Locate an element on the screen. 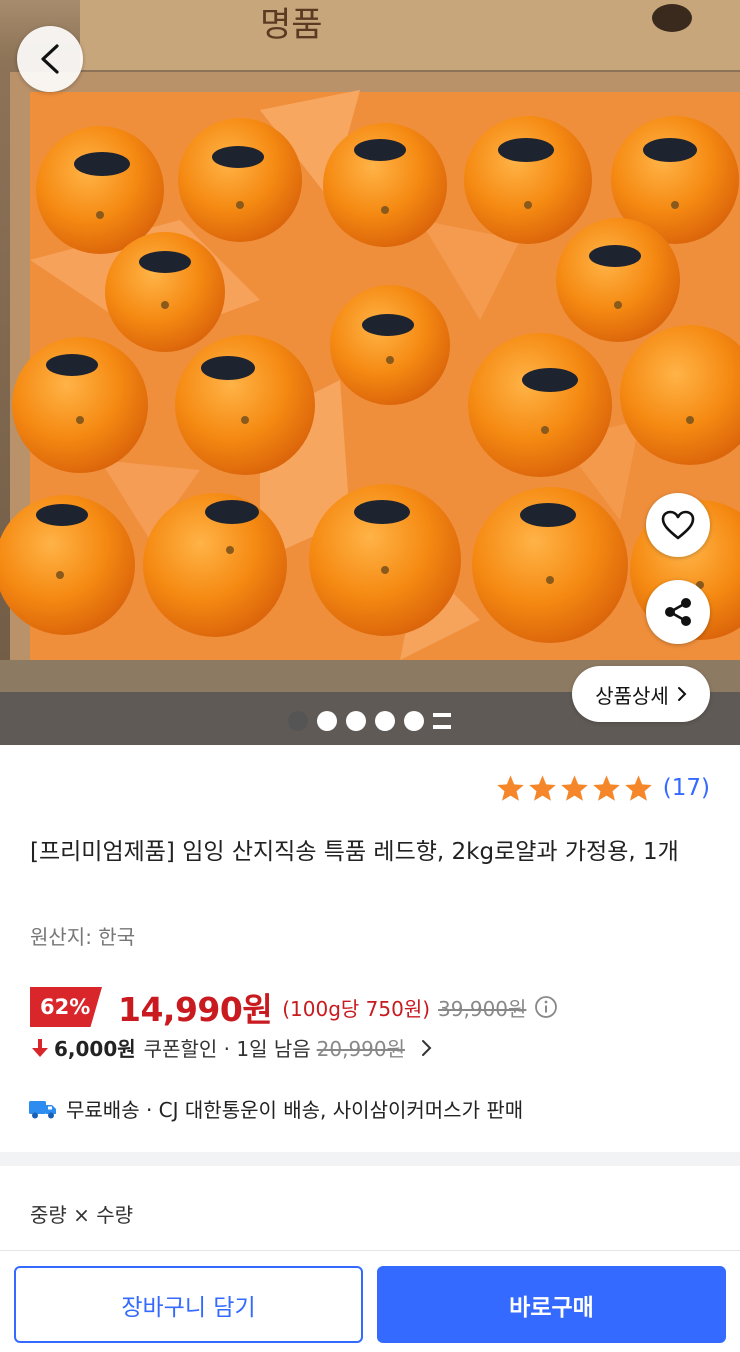 Image resolution: width=740 pixels, height=1352 pixels. sale-price: 14,990원 is located at coordinates (195, 1009).